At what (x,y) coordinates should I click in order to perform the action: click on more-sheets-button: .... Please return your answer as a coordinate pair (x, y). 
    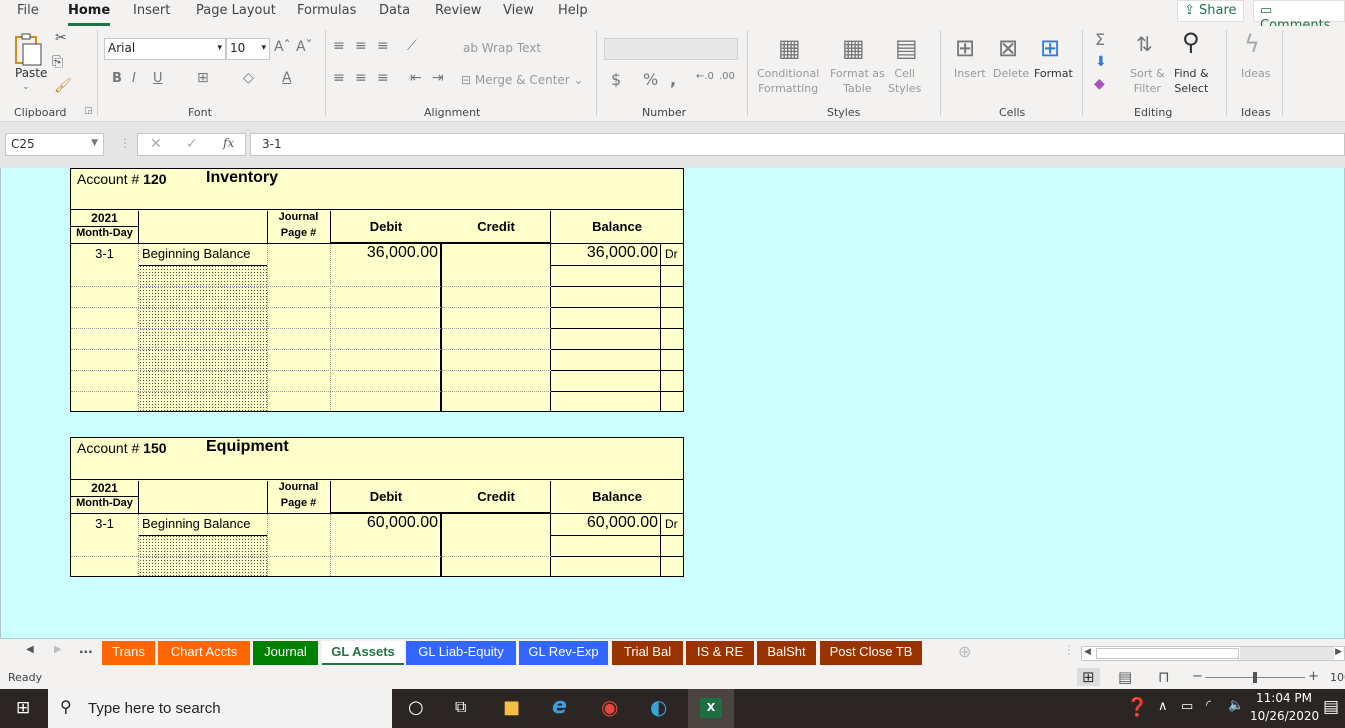
    Looking at the image, I should click on (86, 649).